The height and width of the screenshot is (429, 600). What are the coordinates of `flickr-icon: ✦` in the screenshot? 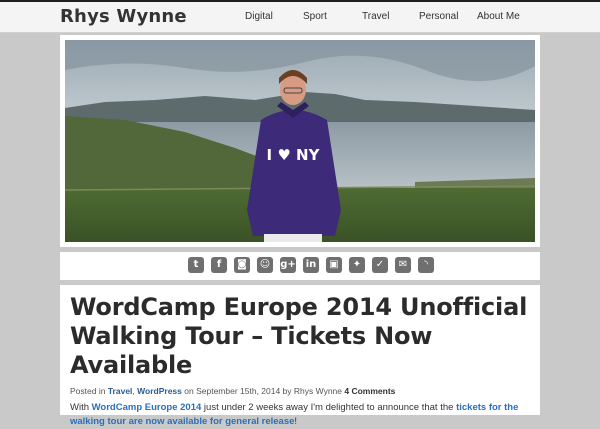 It's located at (357, 265).